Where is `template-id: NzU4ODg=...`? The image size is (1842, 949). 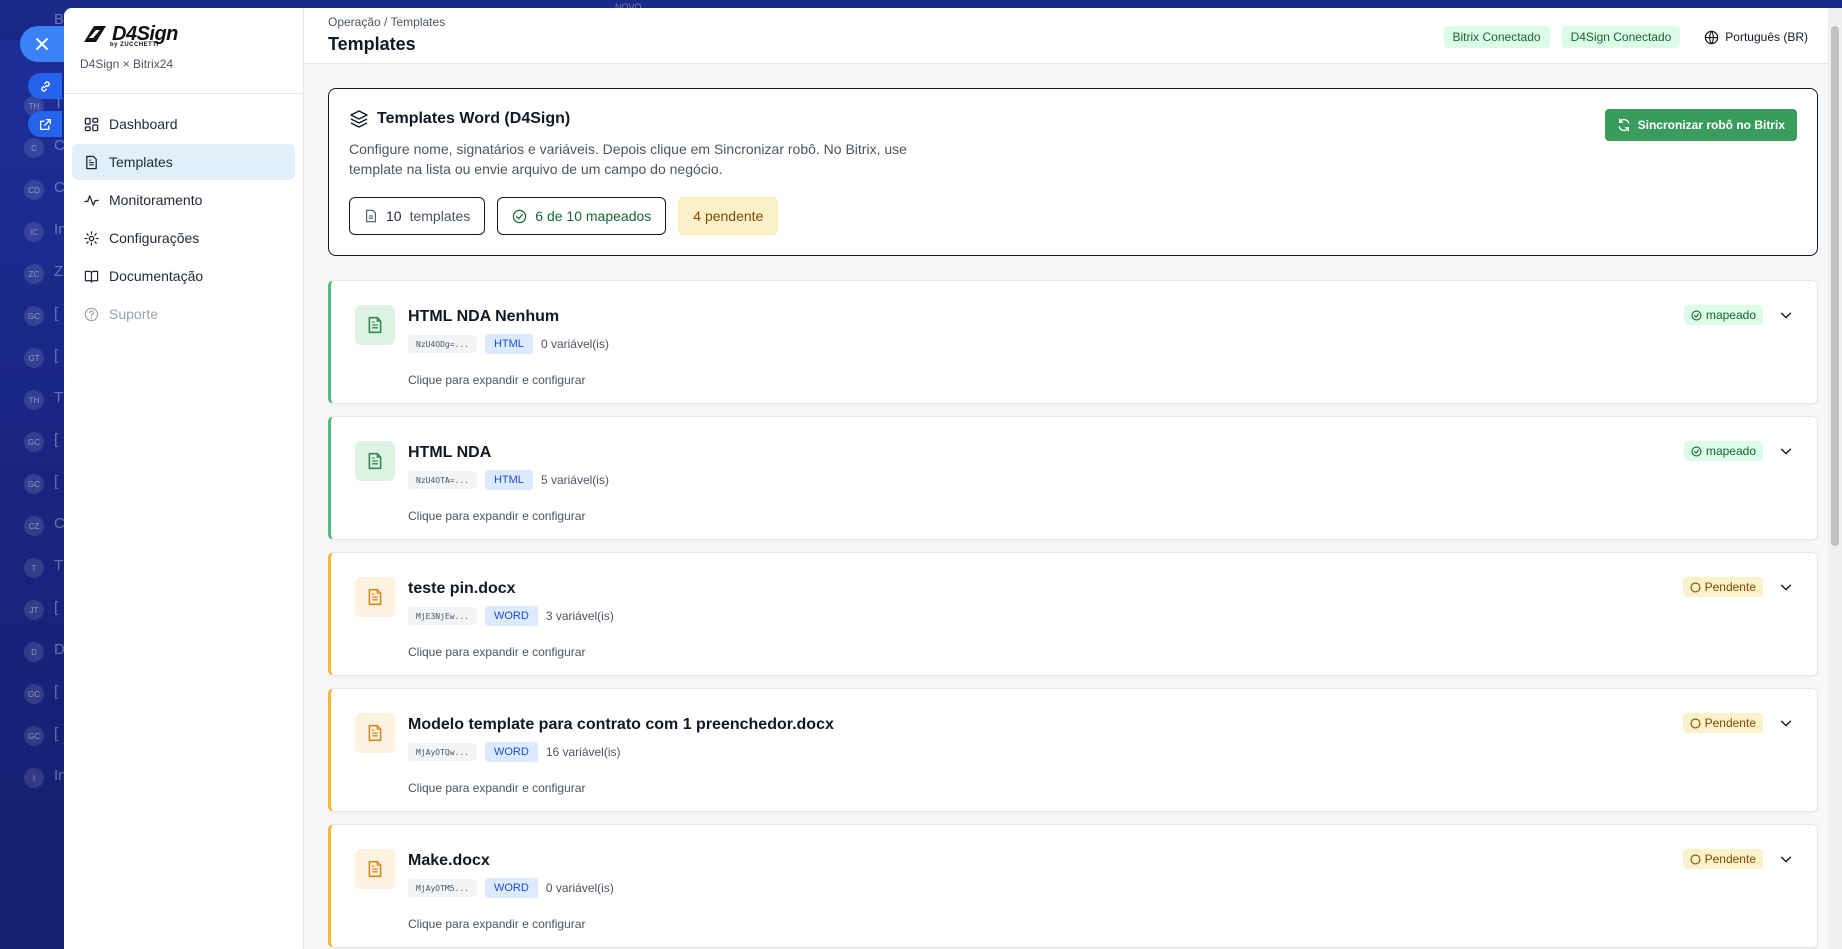
template-id: NzU4ODg=... is located at coordinates (442, 344).